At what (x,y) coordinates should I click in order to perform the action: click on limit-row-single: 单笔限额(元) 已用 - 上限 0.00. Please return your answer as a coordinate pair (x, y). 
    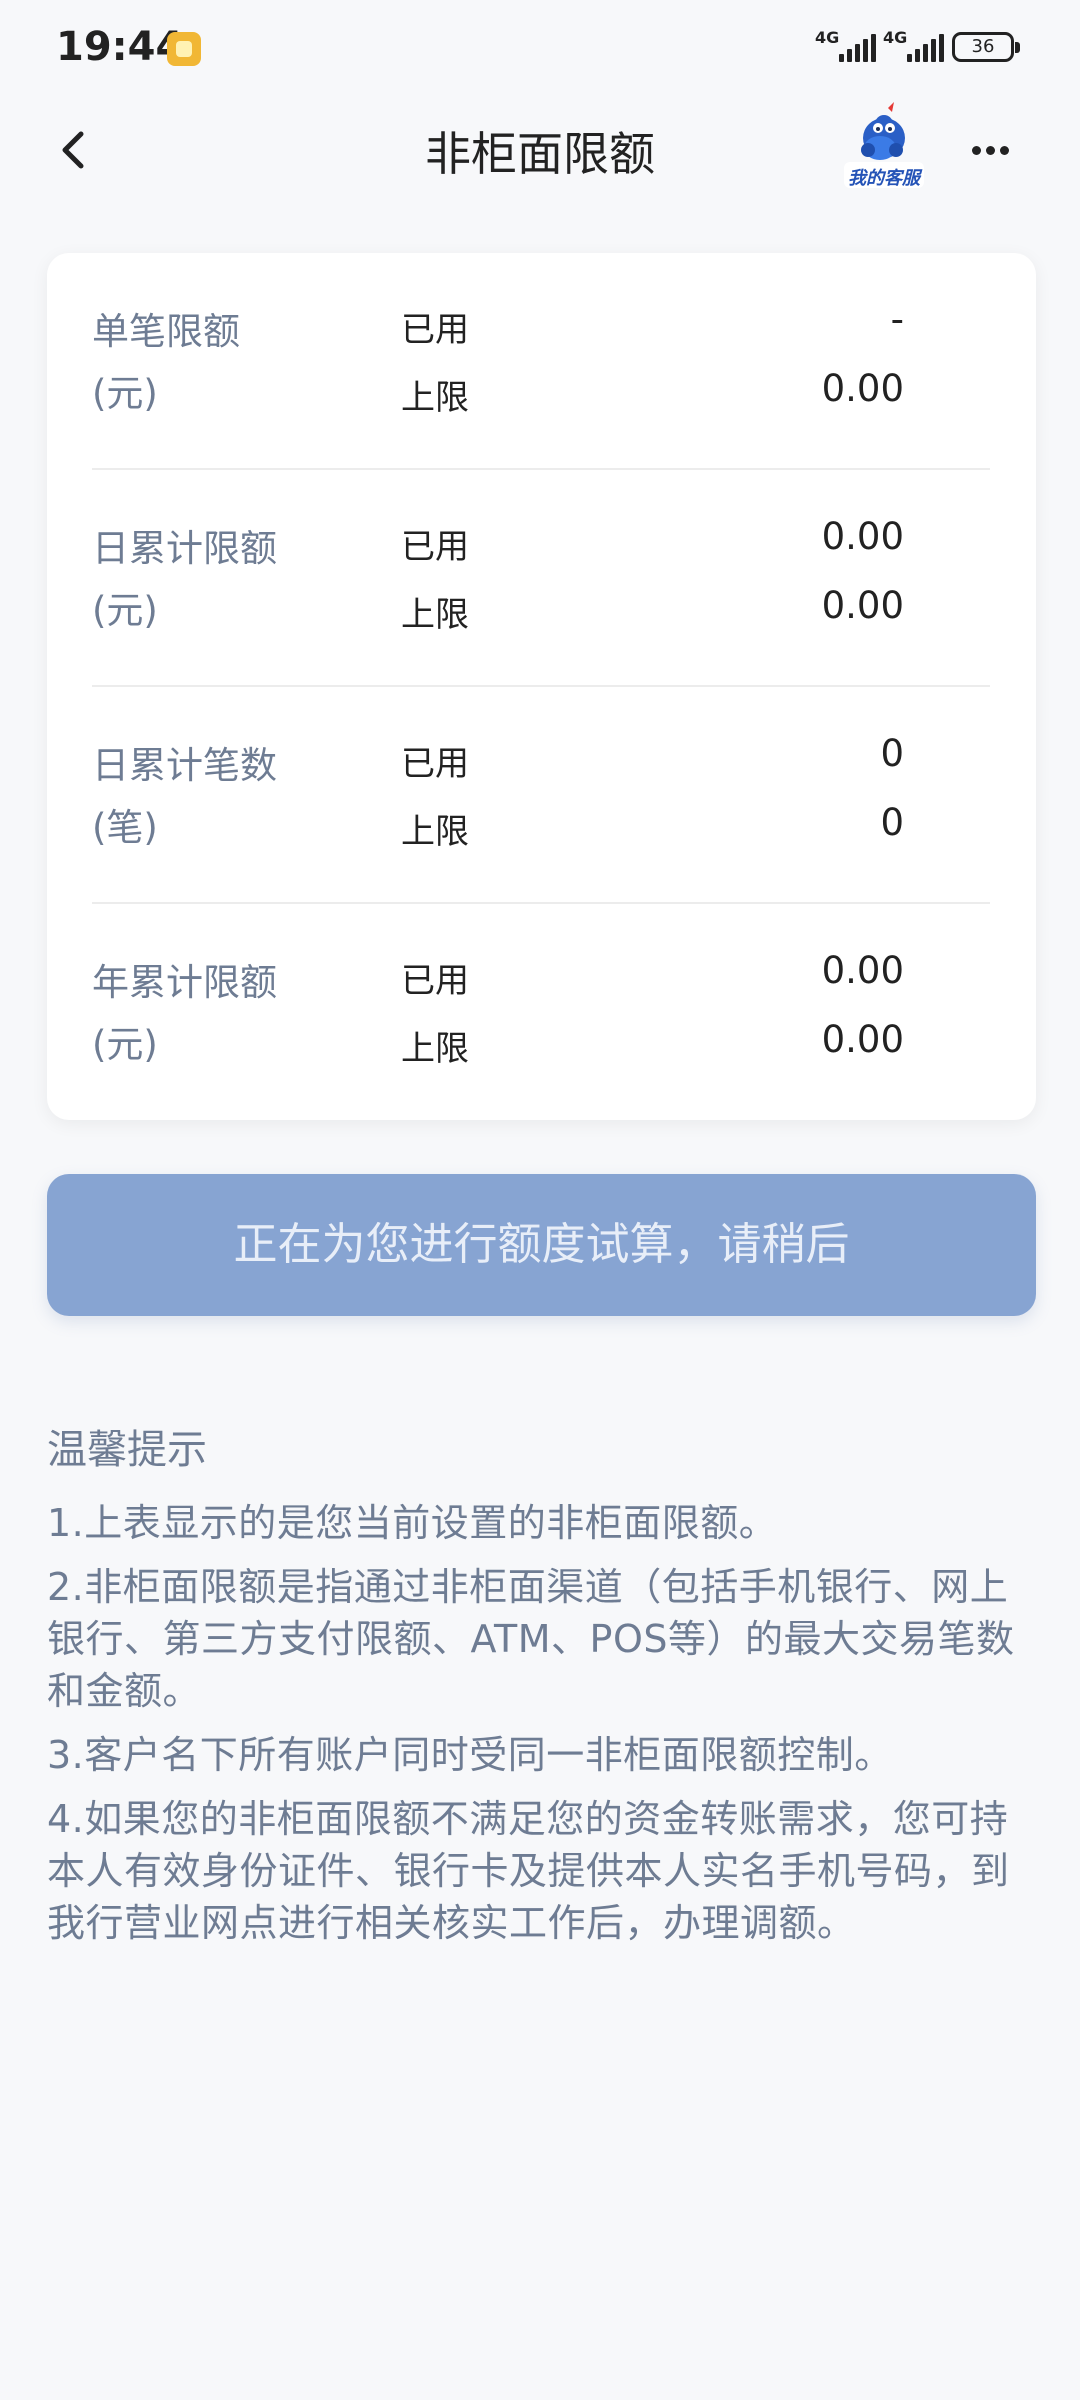
    Looking at the image, I should click on (541, 361).